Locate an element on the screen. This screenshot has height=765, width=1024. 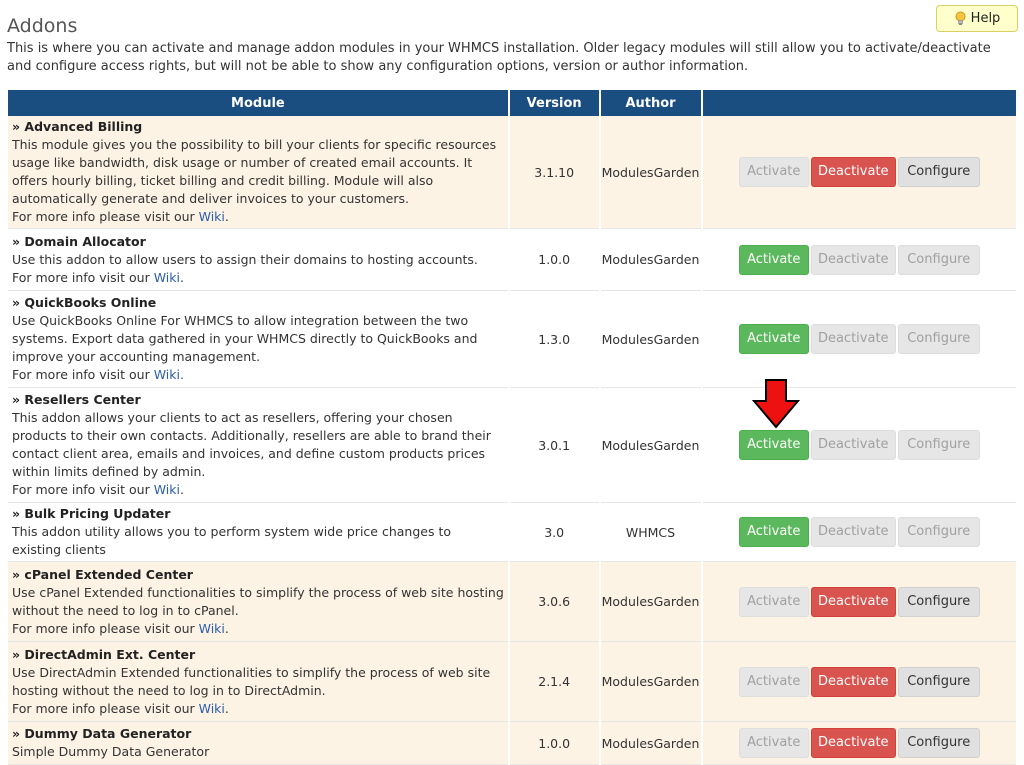
version-cell: 3.0 is located at coordinates (554, 532).